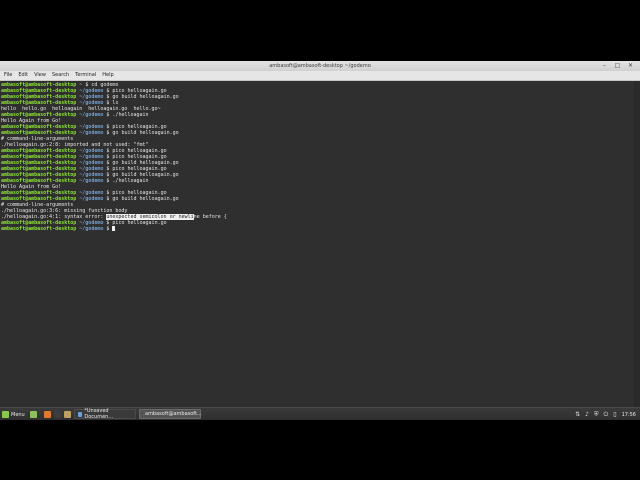 The width and height of the screenshot is (640, 480). Describe the element at coordinates (614, 414) in the screenshot. I see `battery-icon: ▯` at that location.